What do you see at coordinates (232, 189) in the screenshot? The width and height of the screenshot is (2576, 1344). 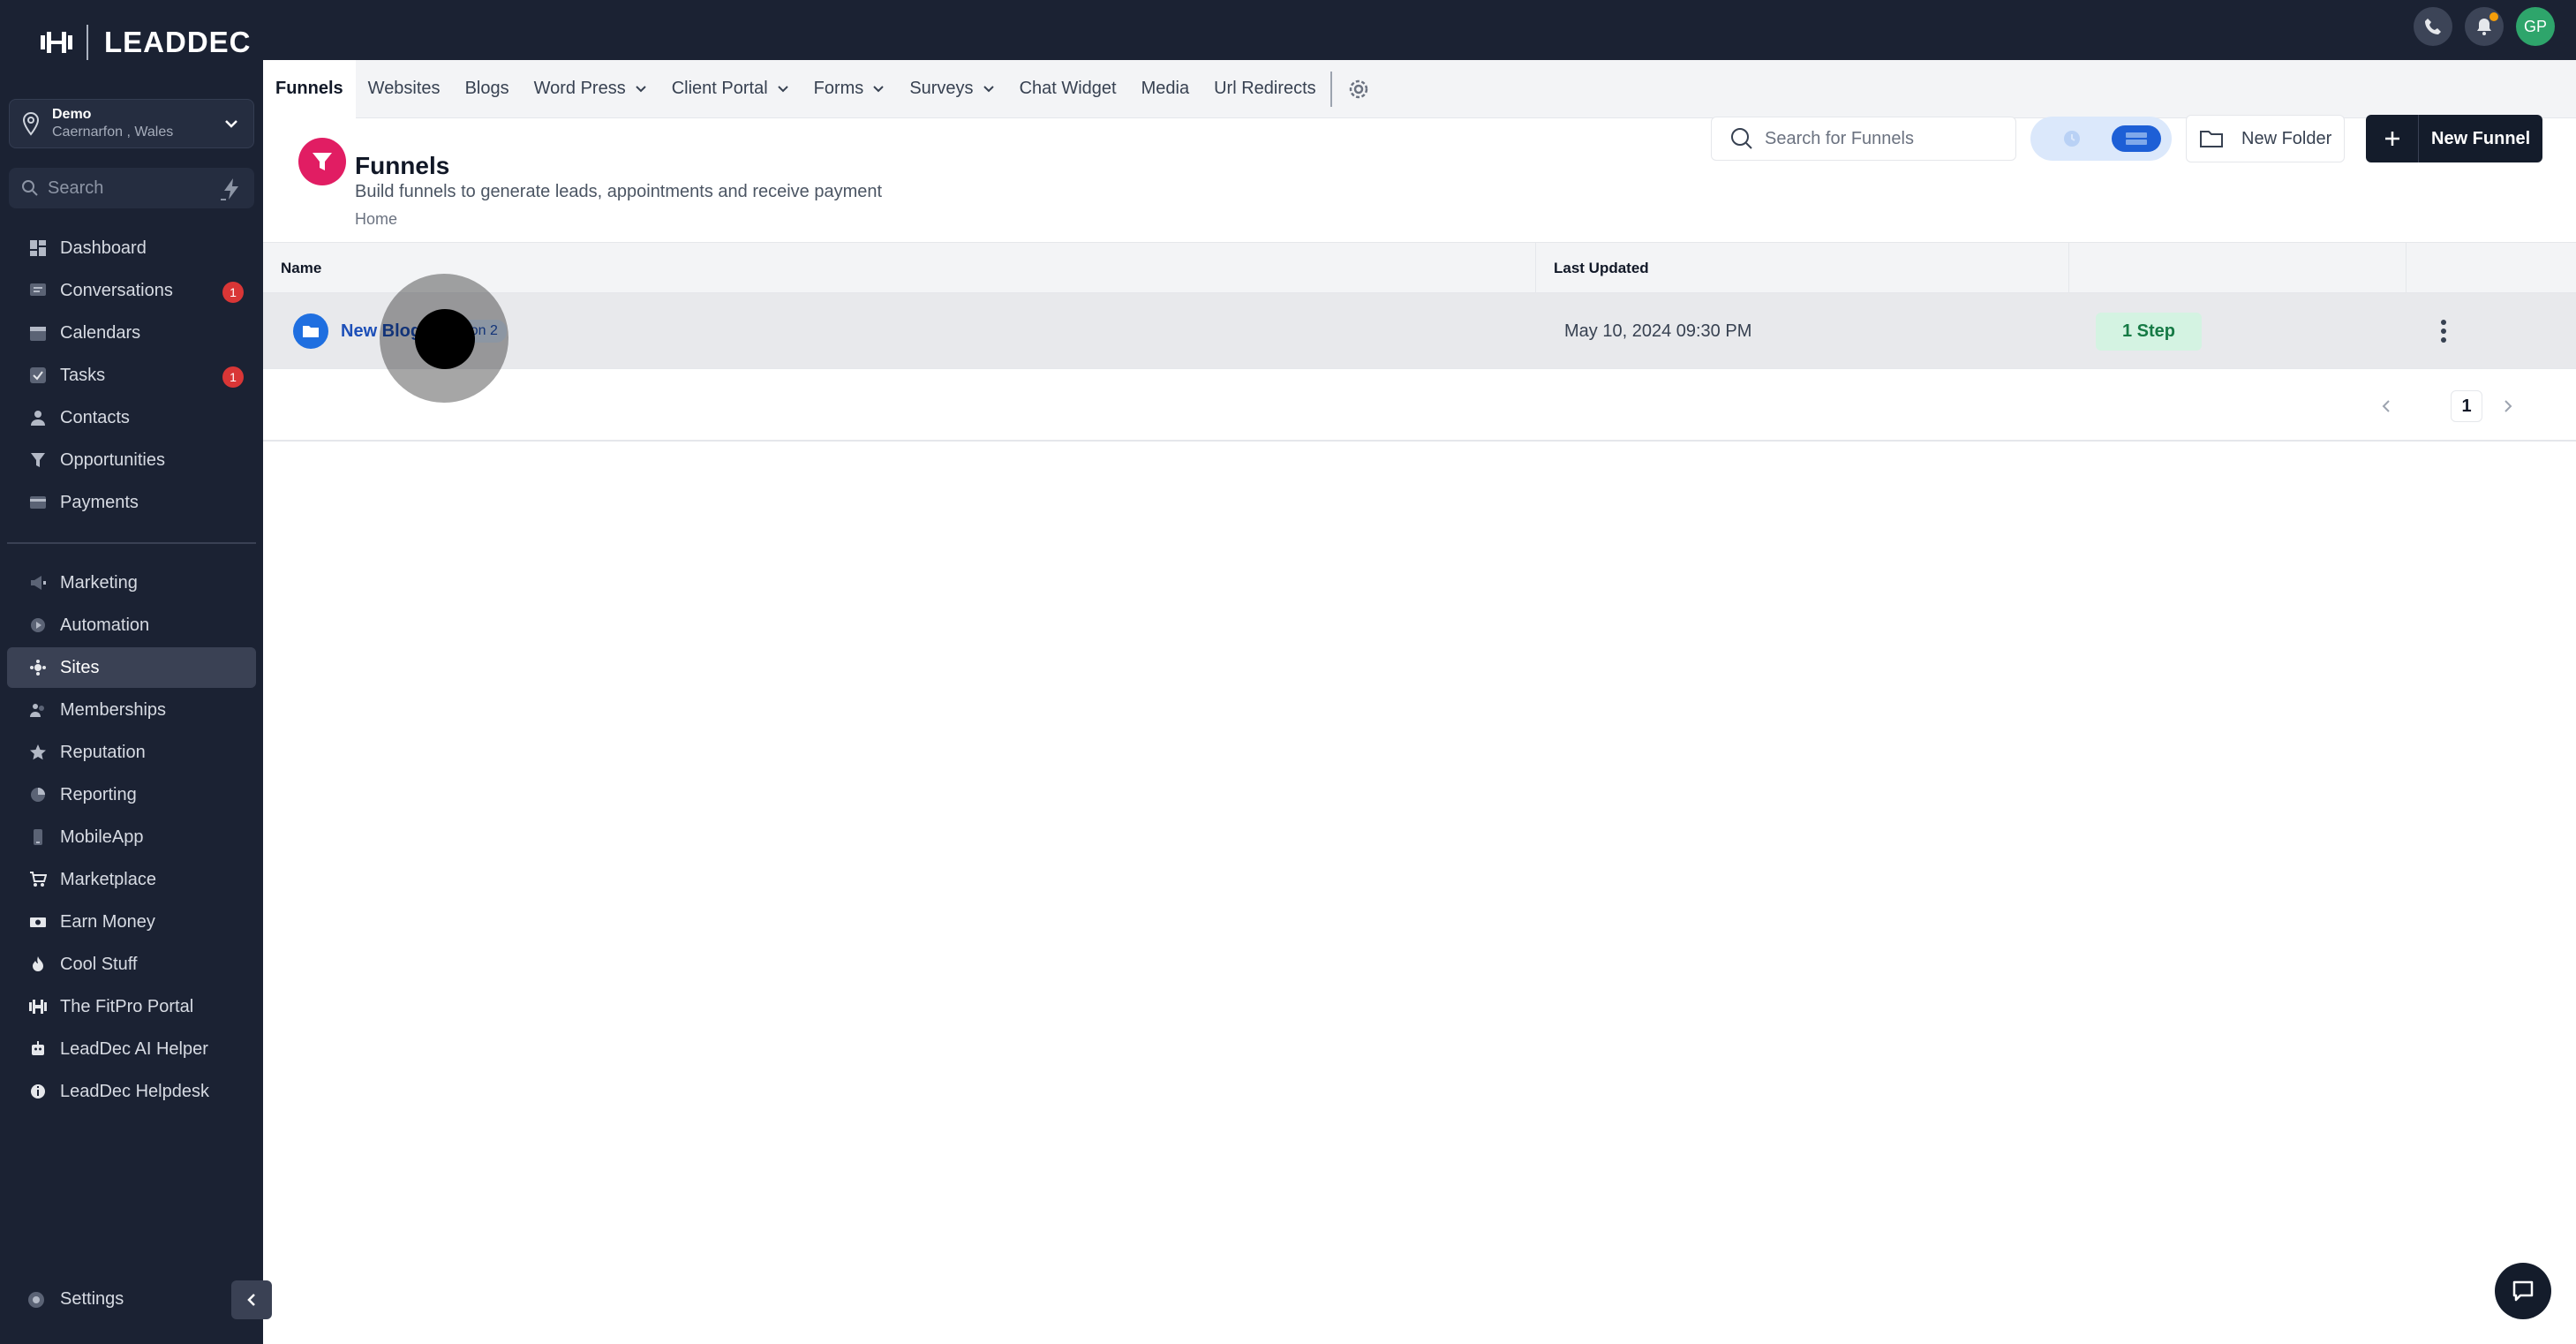 I see `lightning-icon` at bounding box center [232, 189].